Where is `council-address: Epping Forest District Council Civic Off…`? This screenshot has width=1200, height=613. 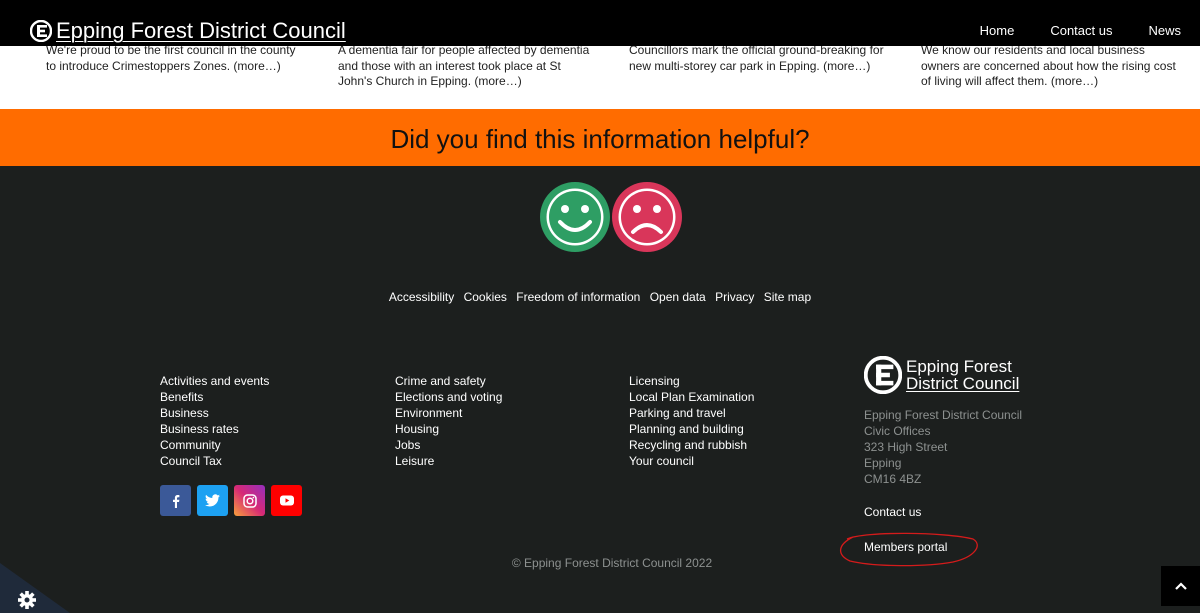
council-address: Epping Forest District Council Civic Off… is located at coordinates (943, 447).